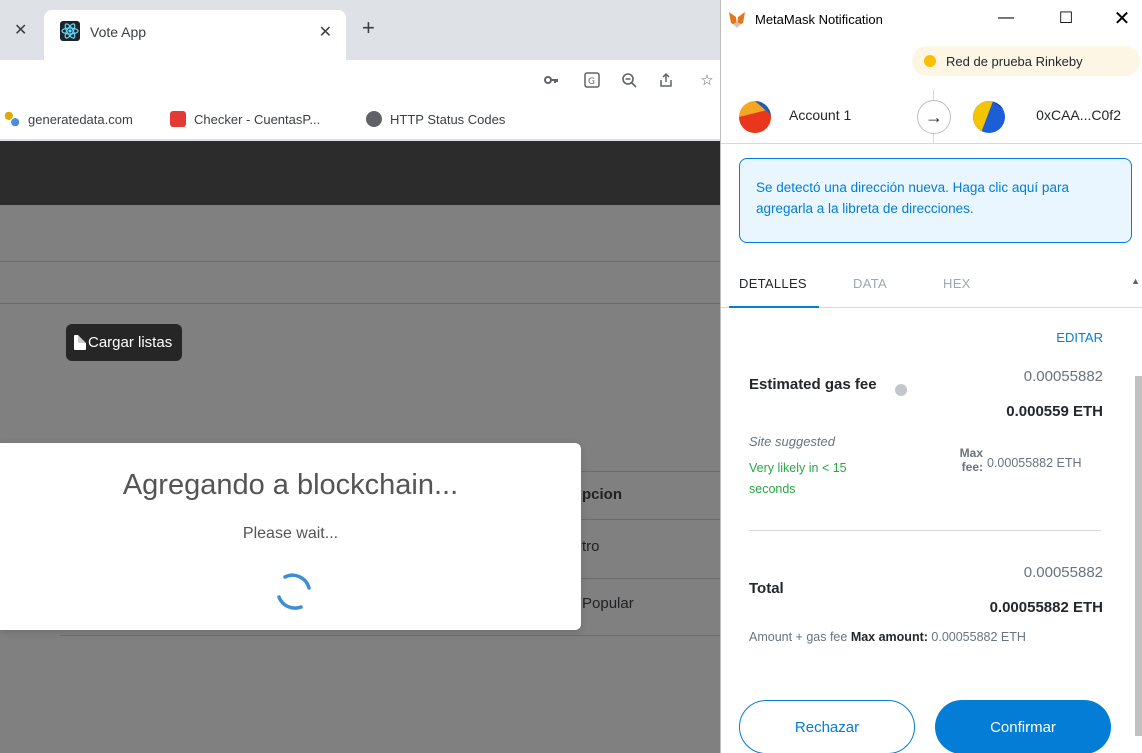  What do you see at coordinates (1066, 18) in the screenshot?
I see `maximize-icon: ☐` at bounding box center [1066, 18].